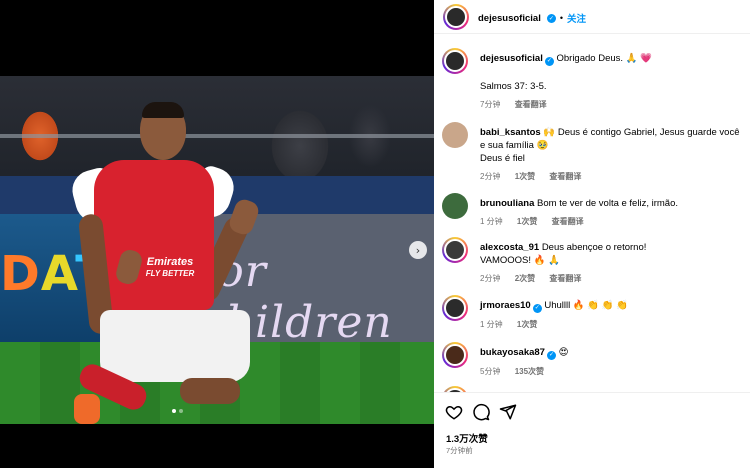 The height and width of the screenshot is (468, 750). I want to click on comment-time: 5分钟, so click(490, 371).